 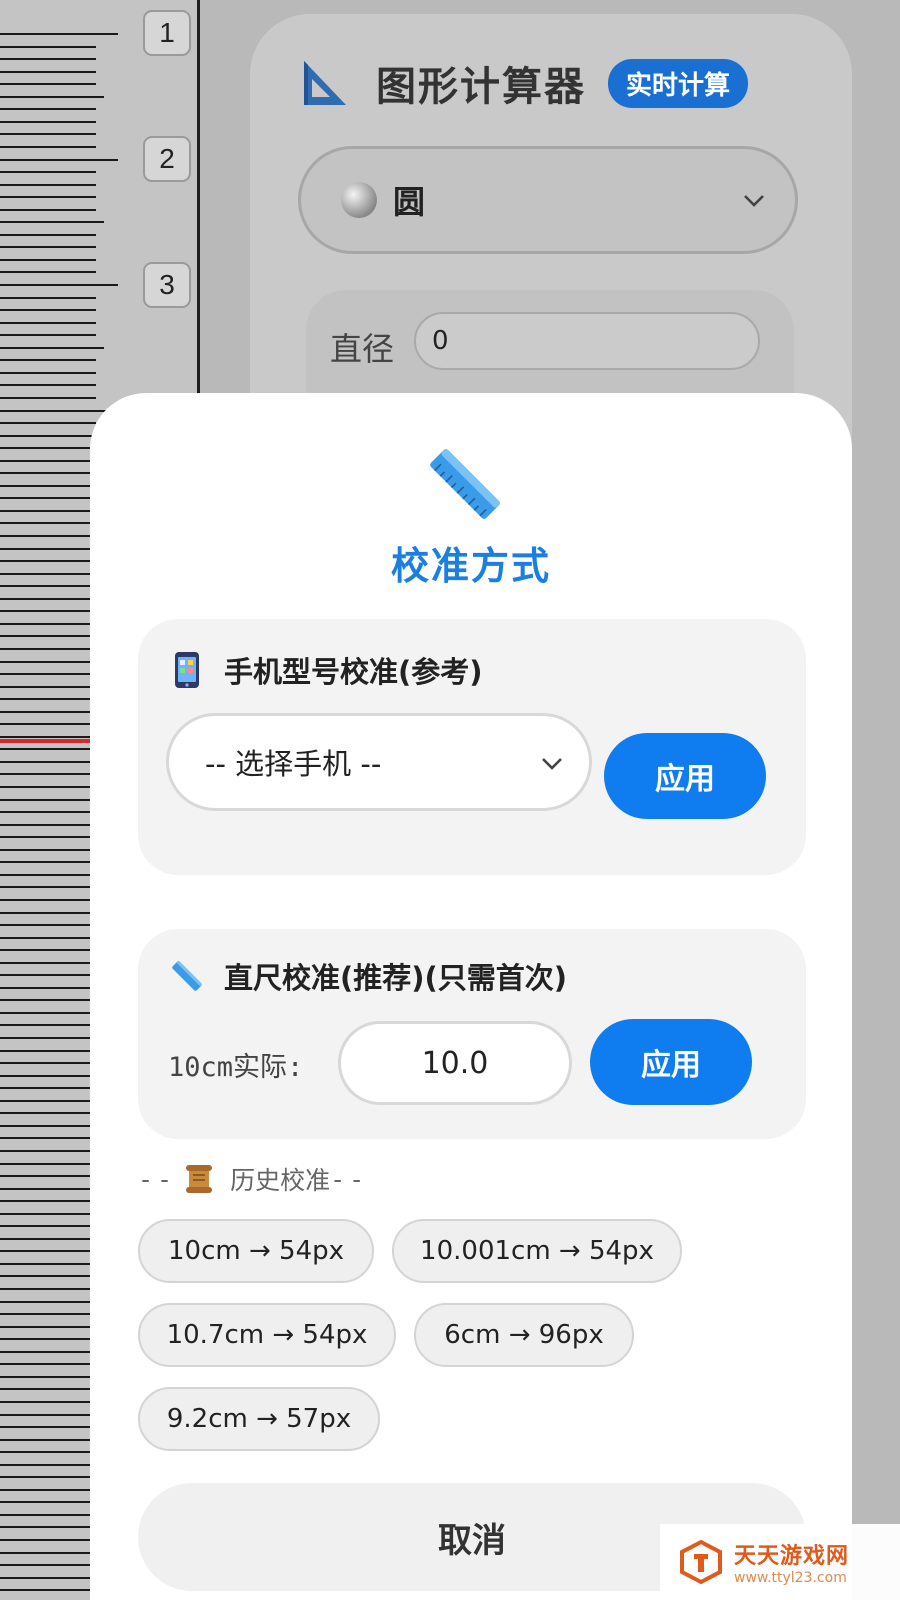 I want to click on ruler-marker-line, so click(x=48, y=741).